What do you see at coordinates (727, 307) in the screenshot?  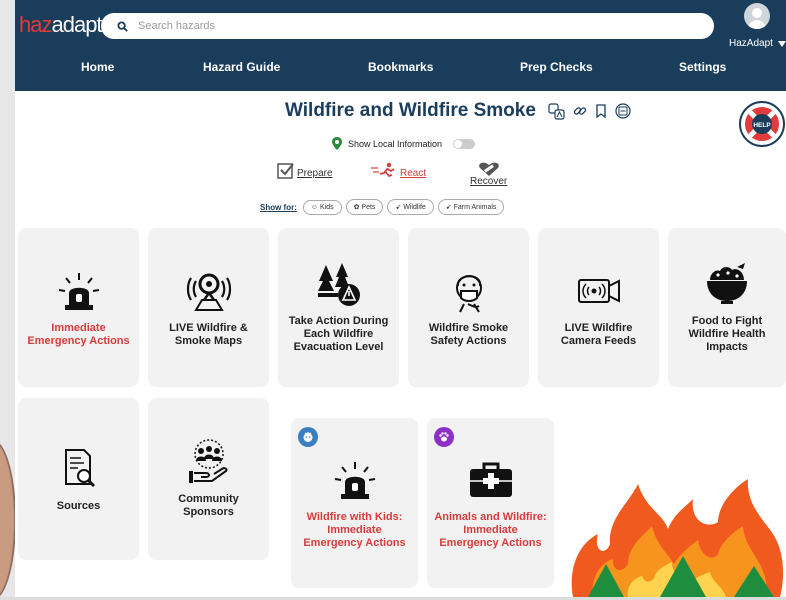 I see `card-food-health-impacts: Food to Fight Wildfire Health Impacts` at bounding box center [727, 307].